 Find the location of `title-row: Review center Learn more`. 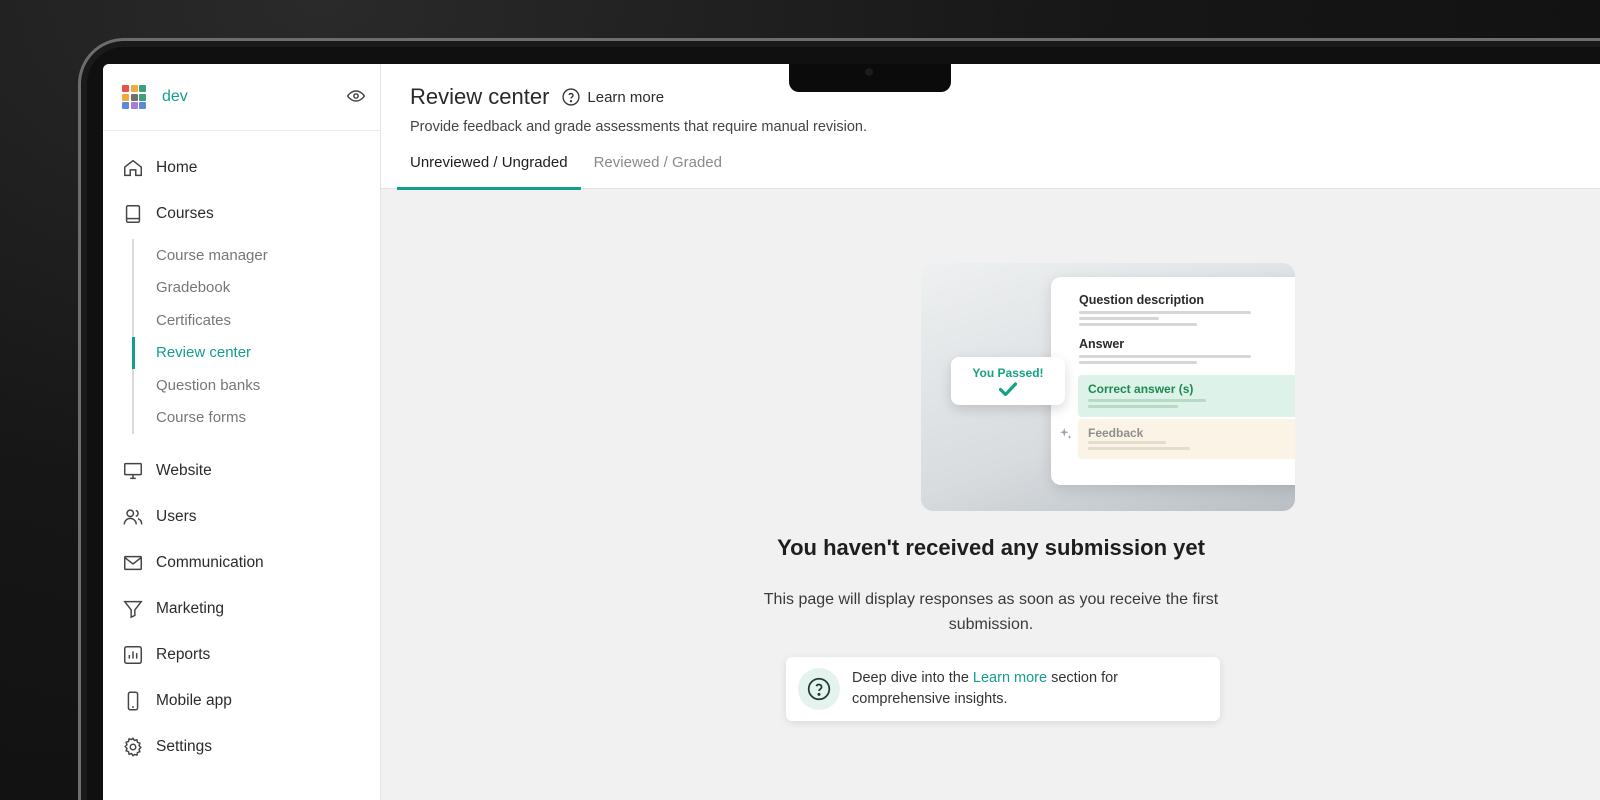

title-row: Review center Learn more is located at coordinates (537, 97).